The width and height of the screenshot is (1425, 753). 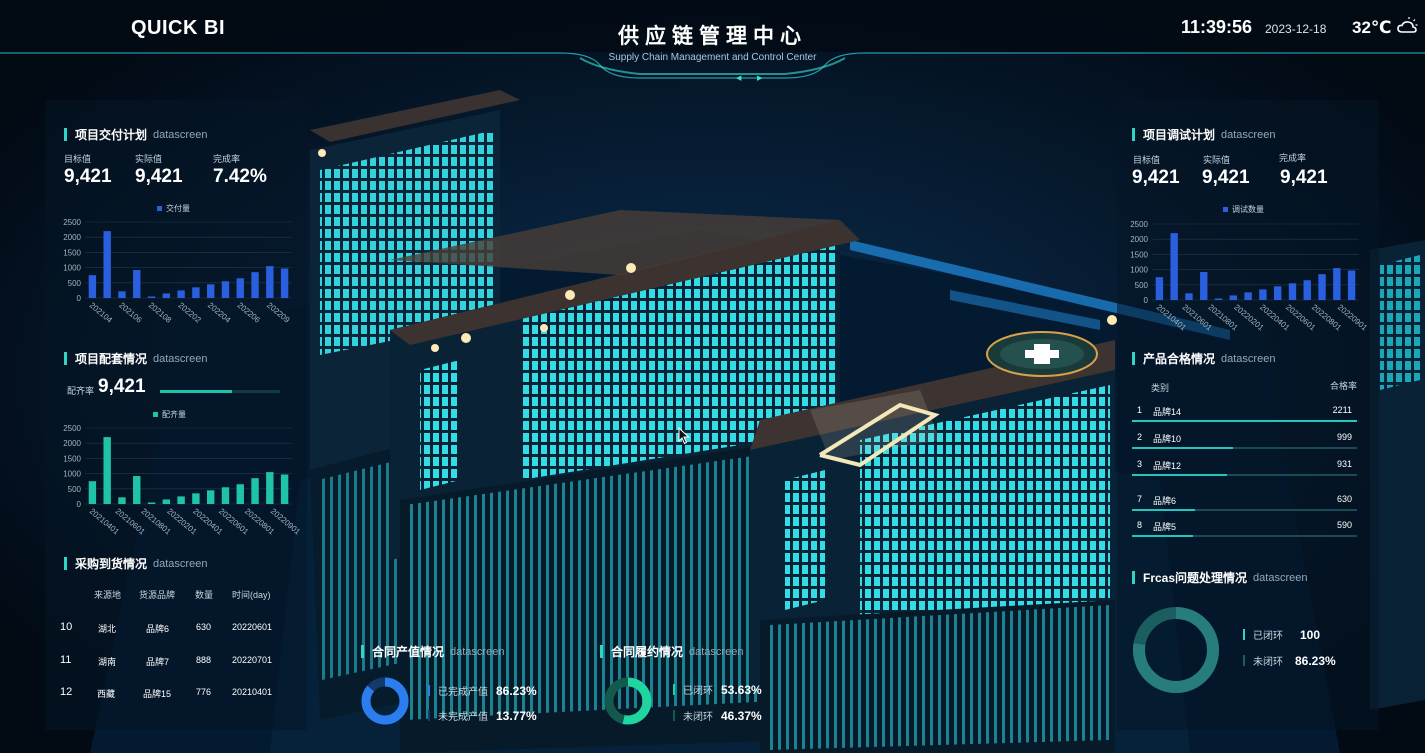 I want to click on matching-rate-value: 9,421, so click(x=122, y=386).